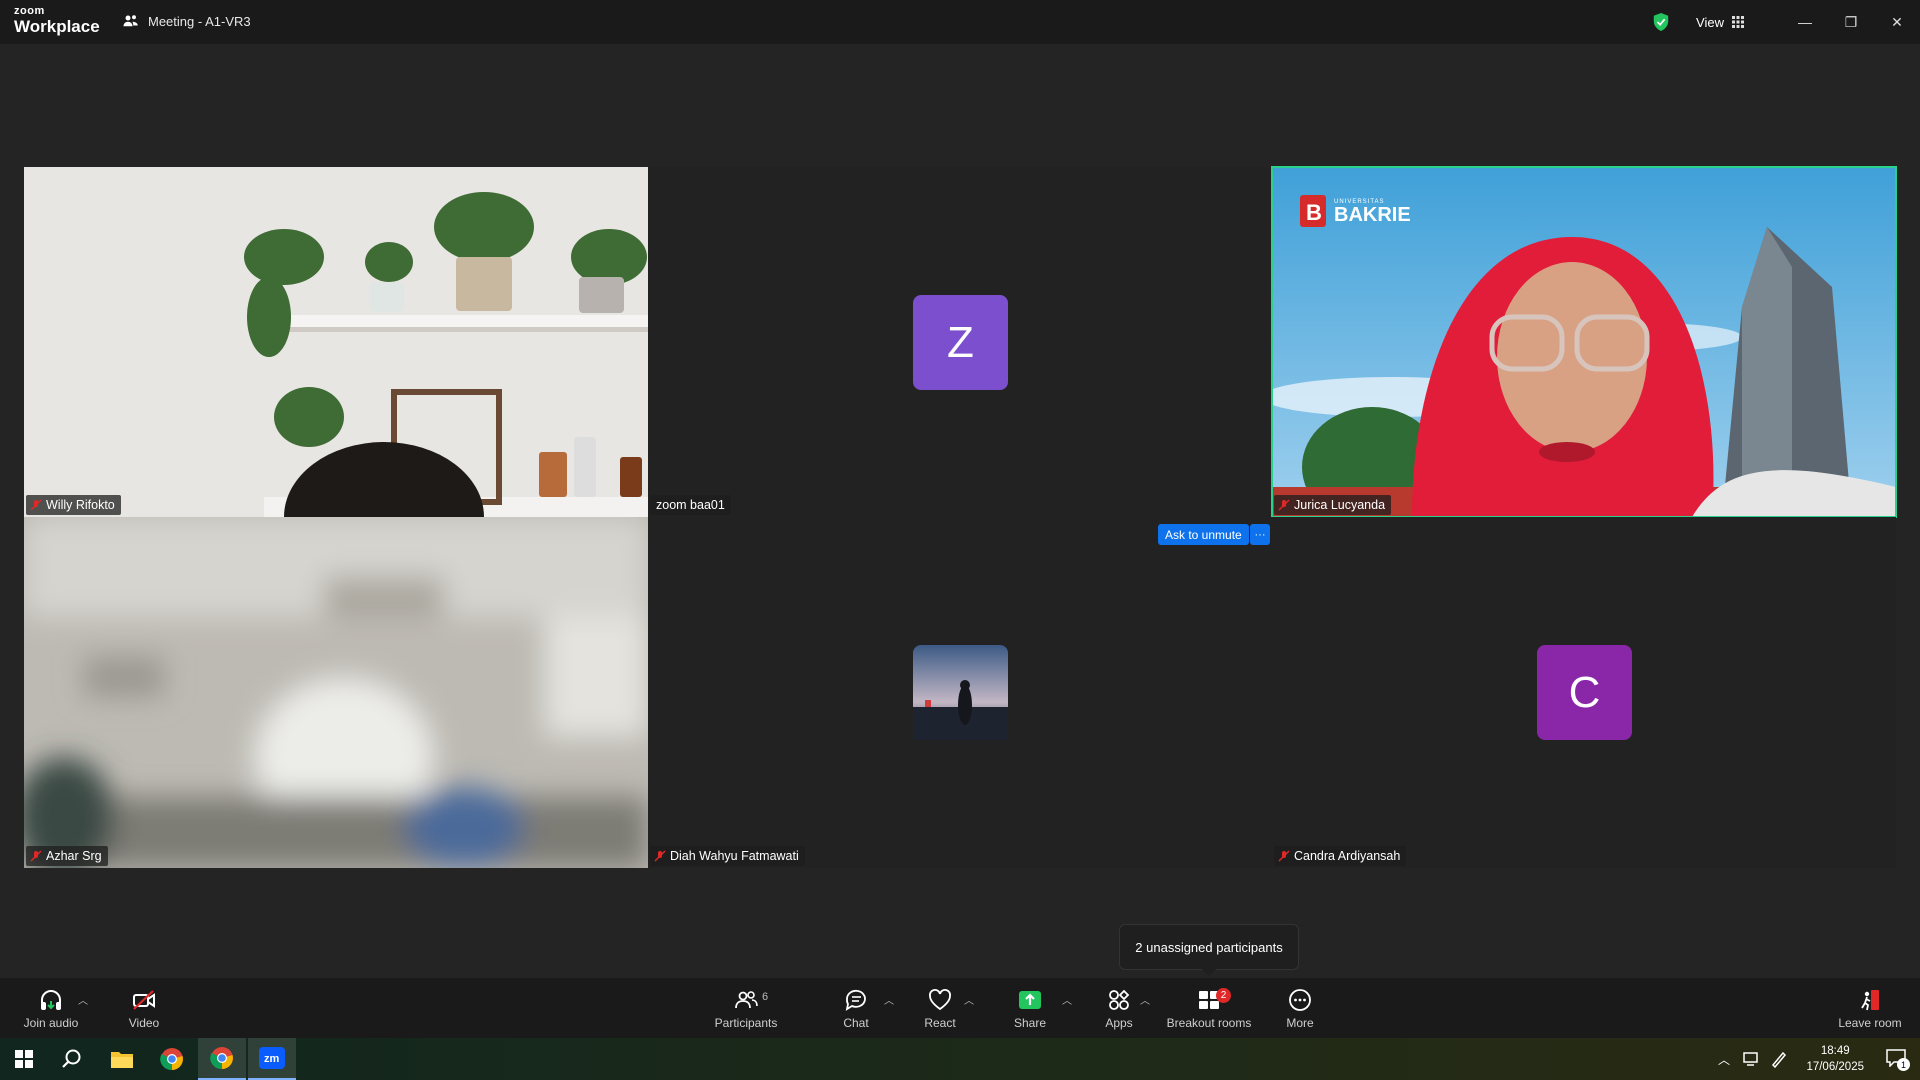  I want to click on meeting-title: Meeting - A1-VR3, so click(186, 21).